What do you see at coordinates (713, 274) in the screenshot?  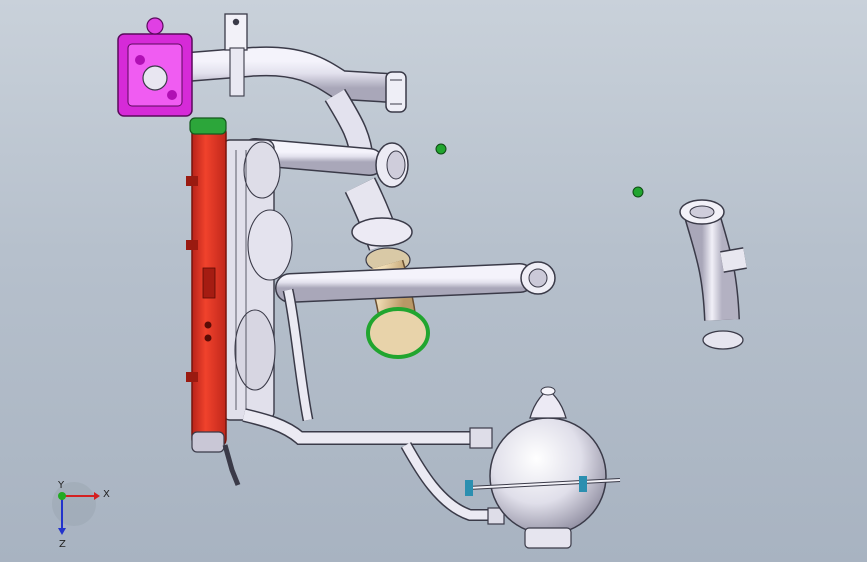 I see `separate-hose` at bounding box center [713, 274].